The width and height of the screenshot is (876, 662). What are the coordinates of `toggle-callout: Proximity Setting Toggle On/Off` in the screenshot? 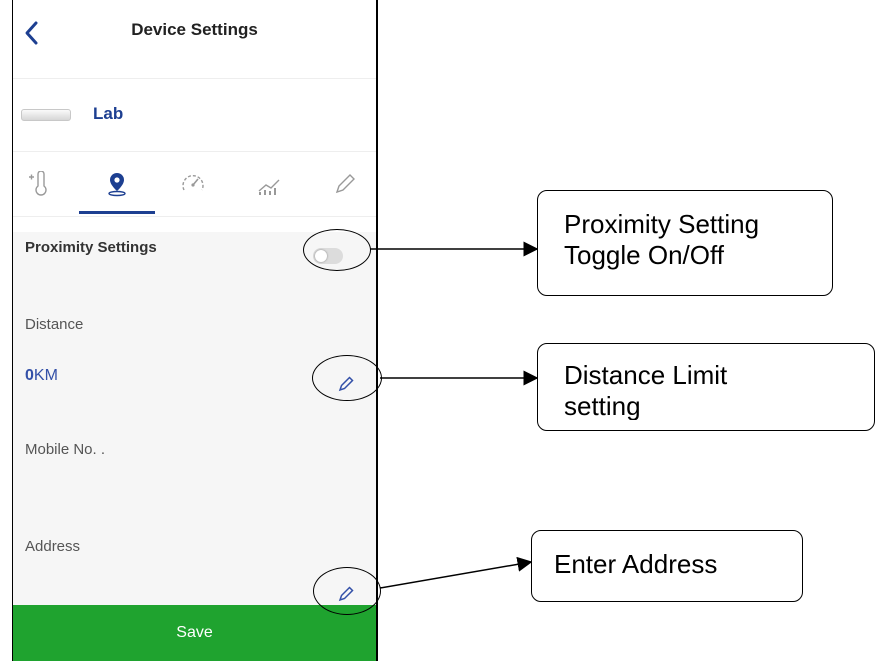 It's located at (685, 243).